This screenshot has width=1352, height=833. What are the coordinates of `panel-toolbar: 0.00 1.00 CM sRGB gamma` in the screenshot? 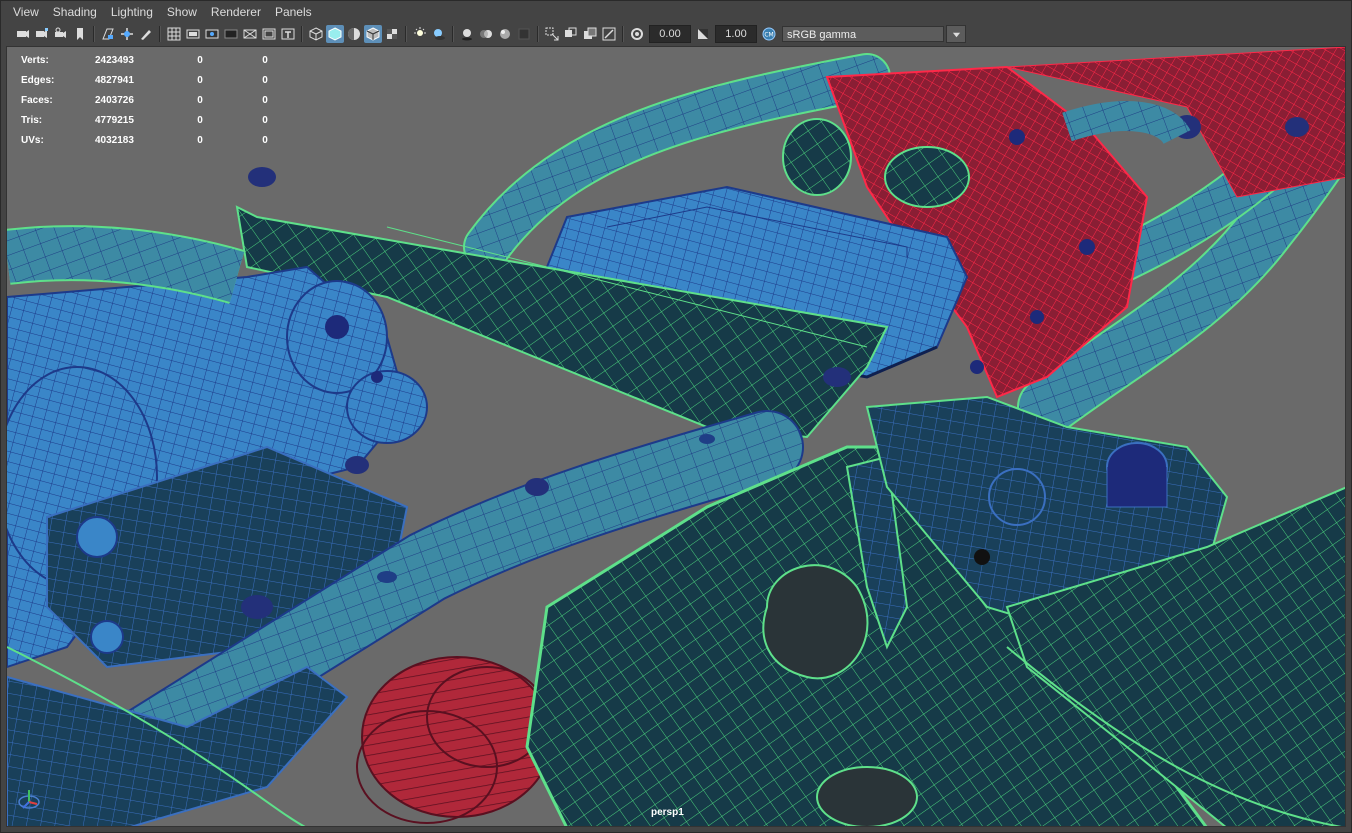 It's located at (676, 34).